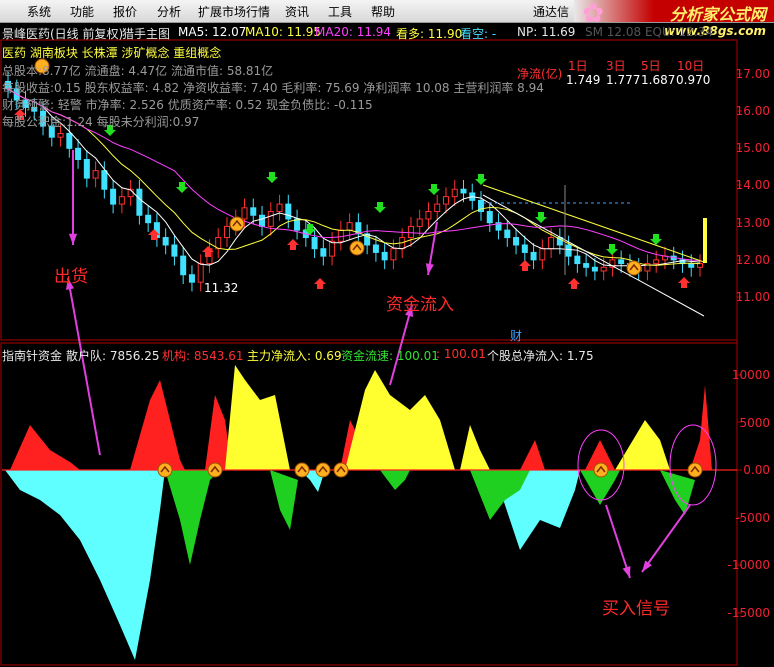 This screenshot has width=774, height=667. Describe the element at coordinates (429, 34) in the screenshot. I see `kanduo-value: 看多: 11.90` at that location.